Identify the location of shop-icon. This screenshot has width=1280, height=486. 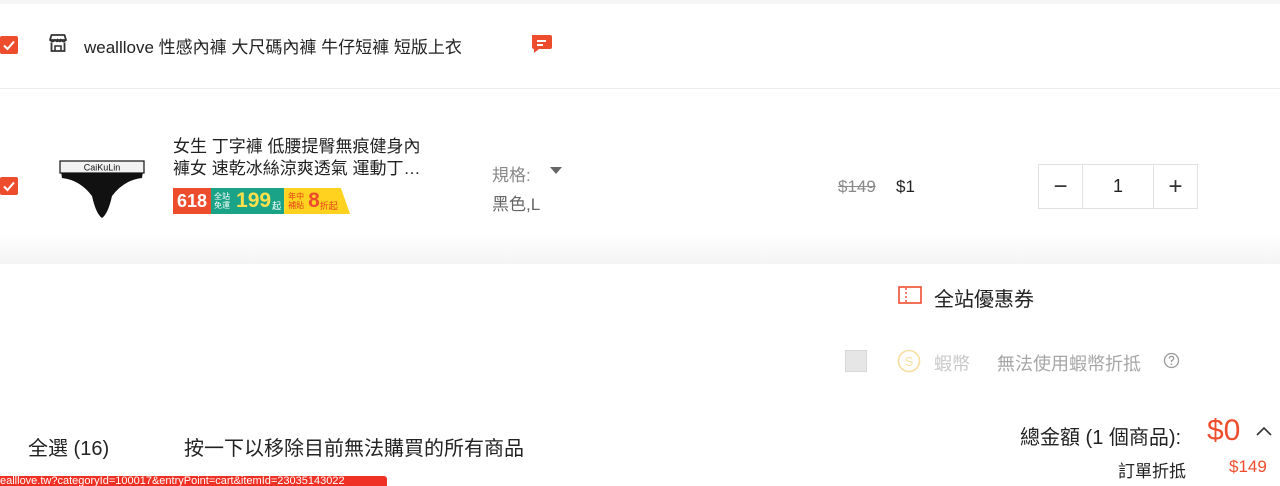
(58, 43).